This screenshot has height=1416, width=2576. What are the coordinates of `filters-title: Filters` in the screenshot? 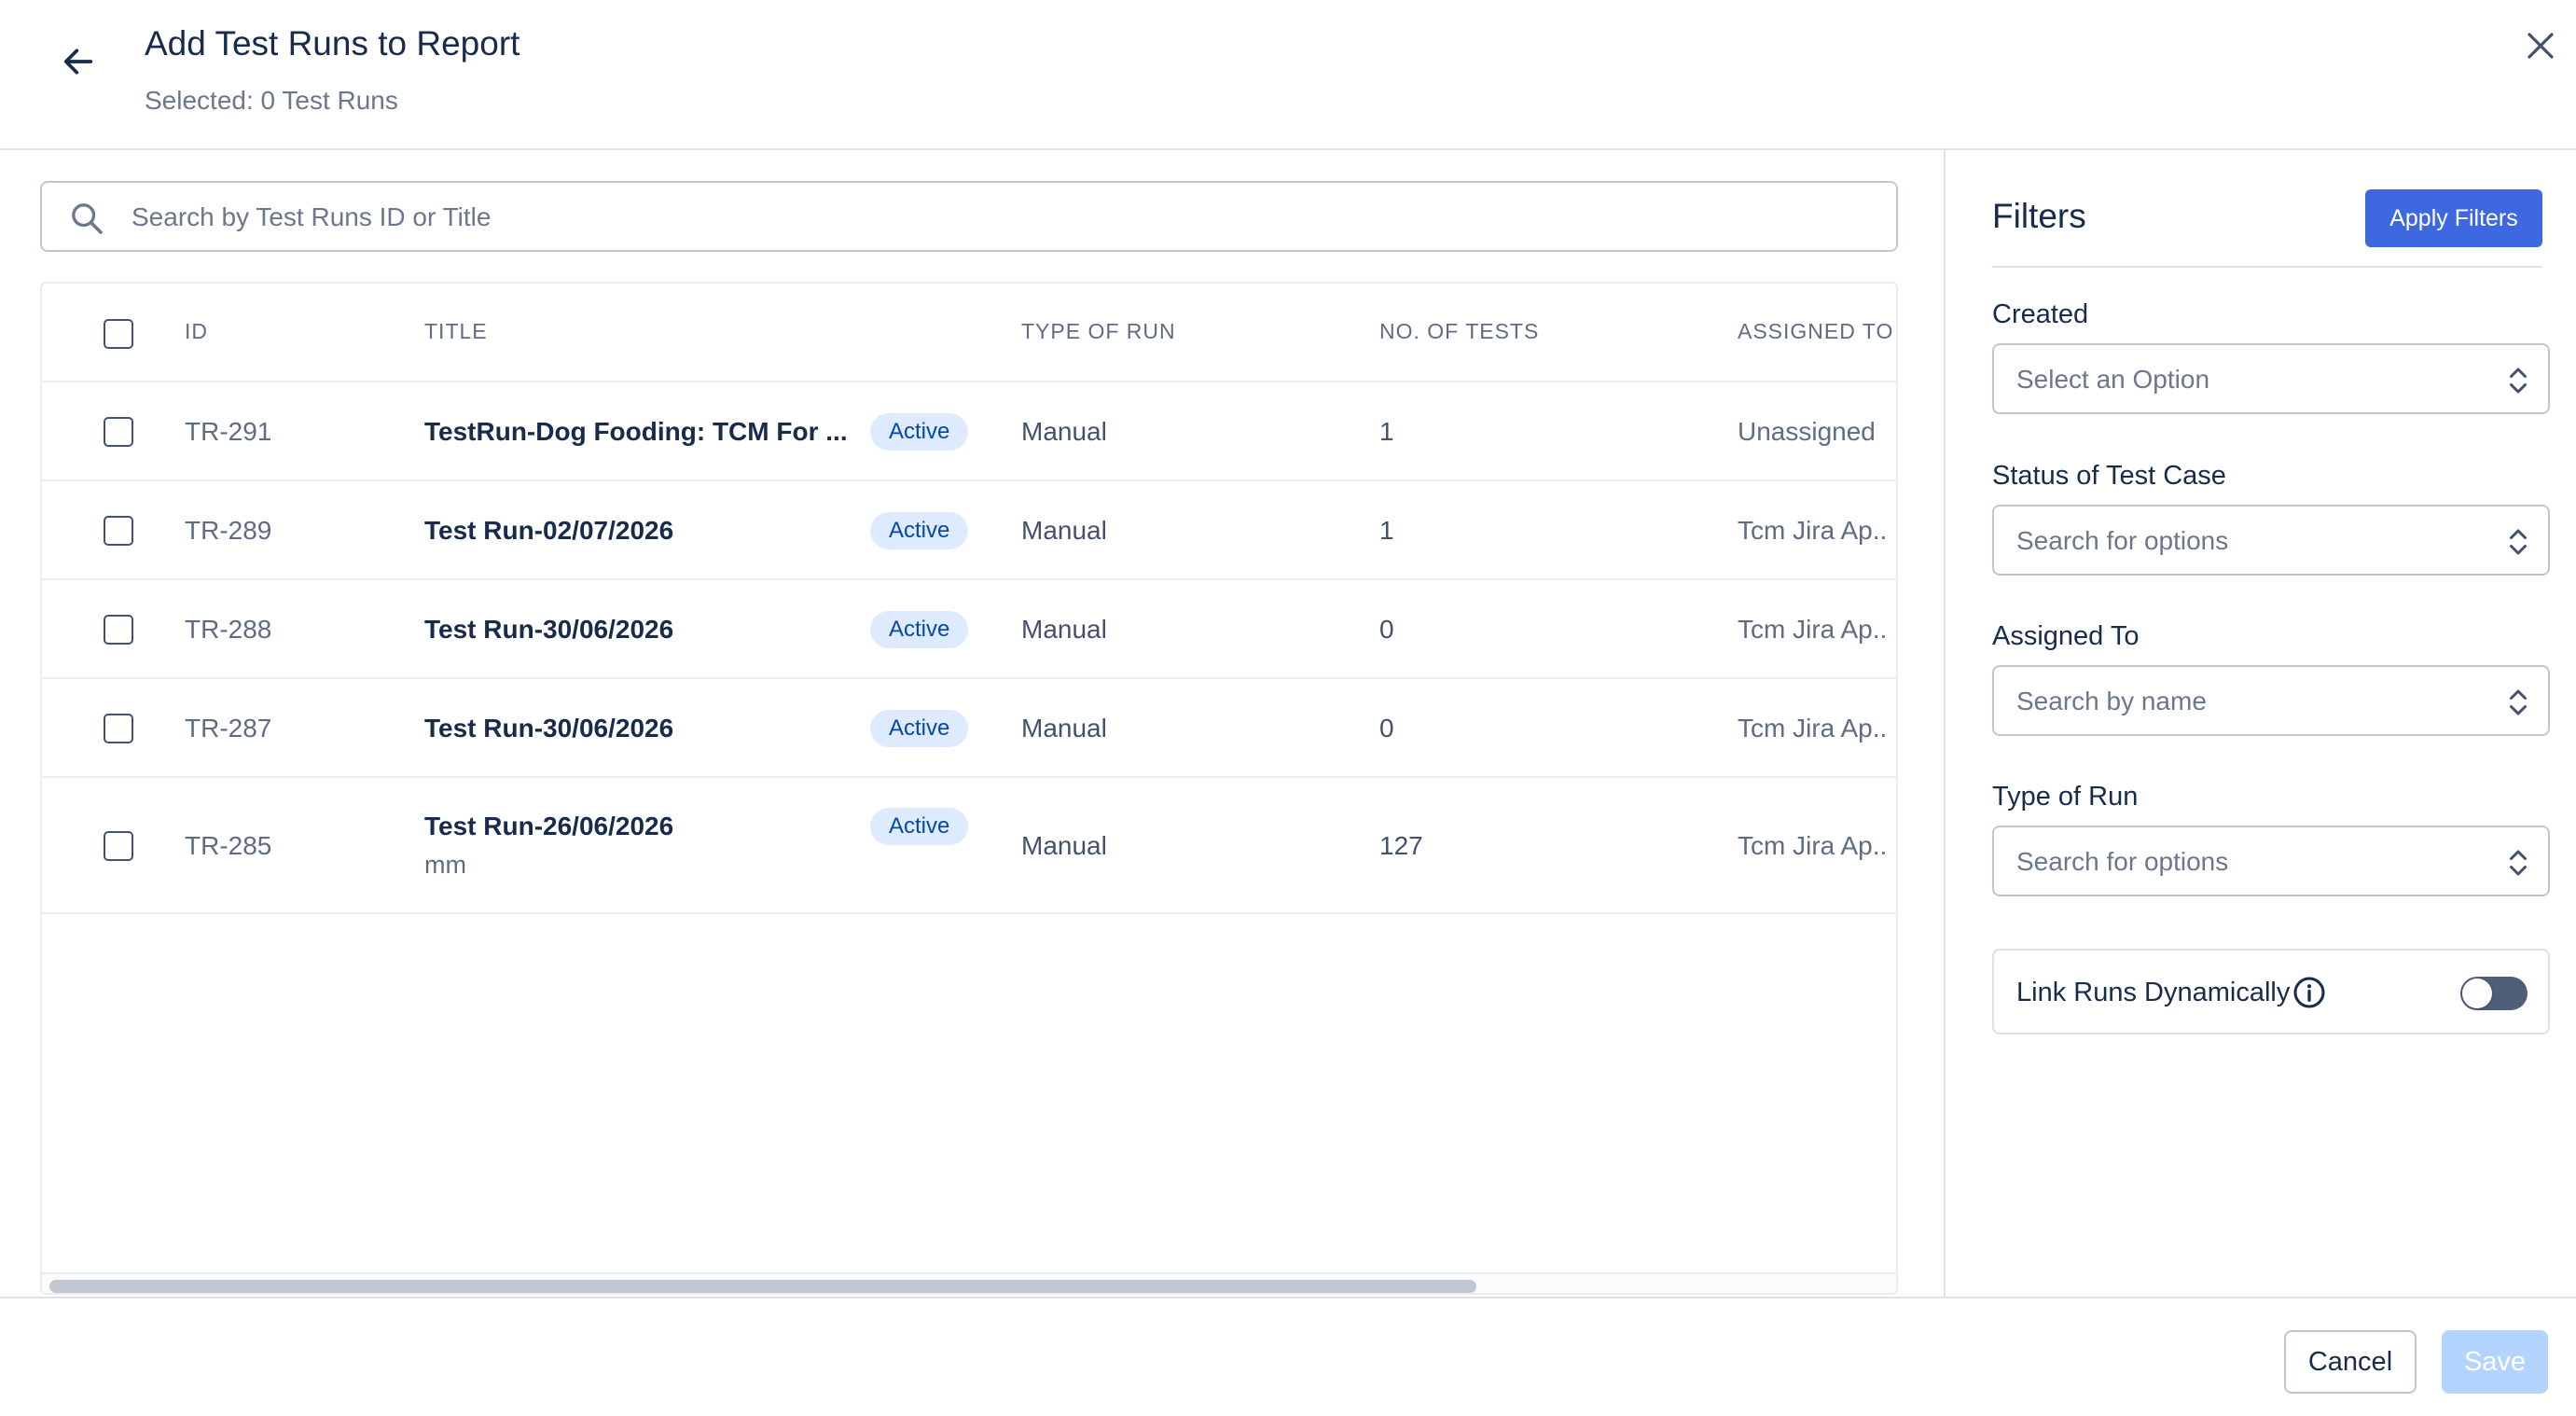 It's located at (2039, 216).